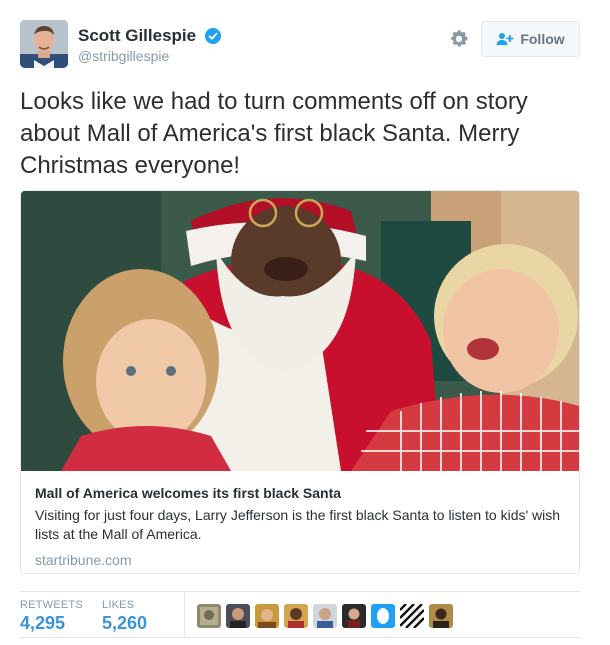 The image size is (610, 645). What do you see at coordinates (459, 39) in the screenshot?
I see `gear-icon` at bounding box center [459, 39].